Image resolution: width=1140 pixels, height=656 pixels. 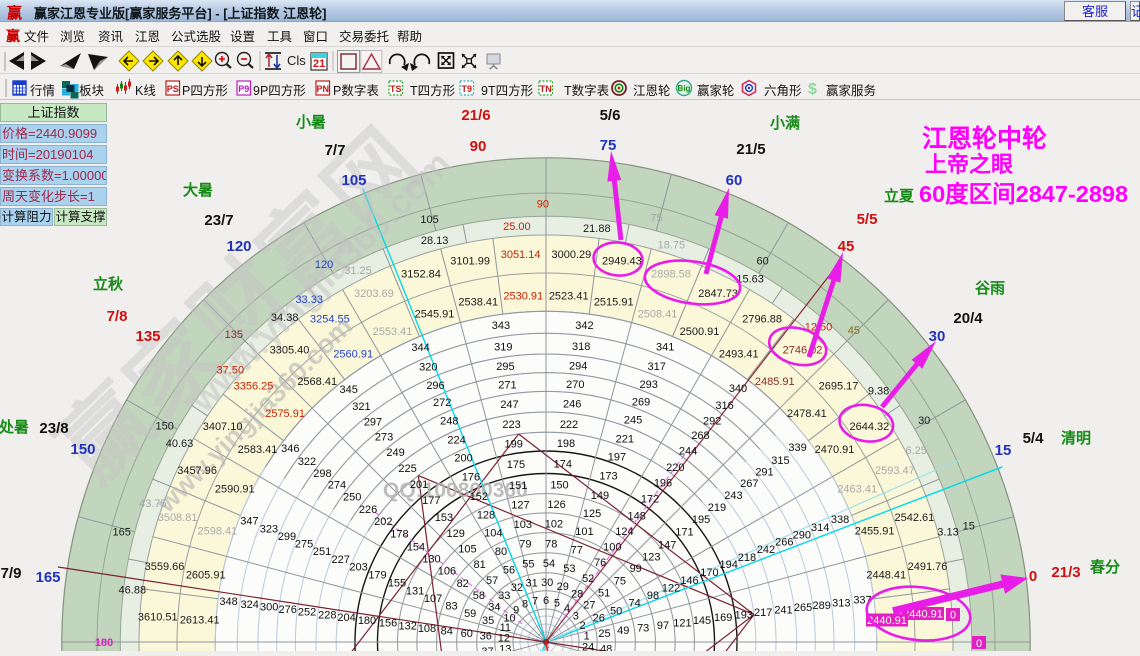 I want to click on svg-text: 242, so click(x=766, y=550).